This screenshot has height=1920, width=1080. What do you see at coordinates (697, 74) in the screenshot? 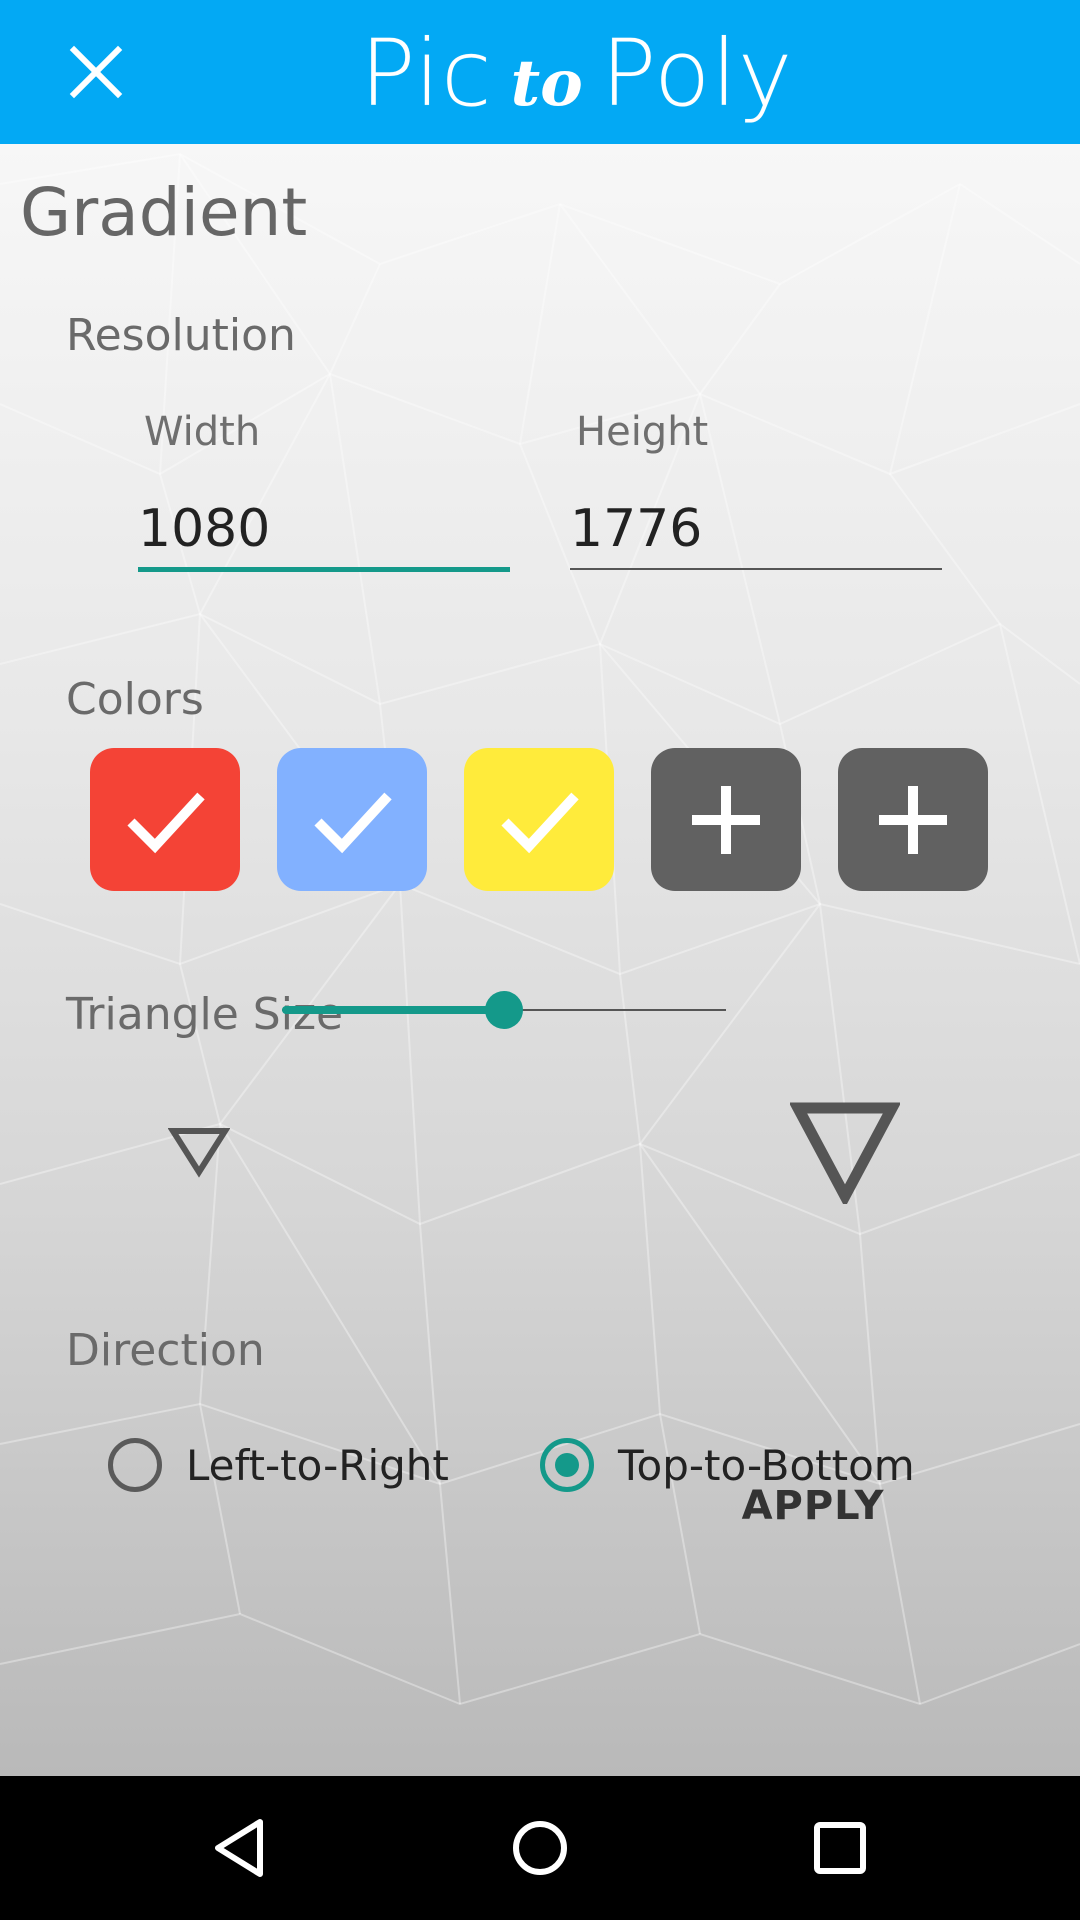
I see `app-title-poly: Poly` at bounding box center [697, 74].